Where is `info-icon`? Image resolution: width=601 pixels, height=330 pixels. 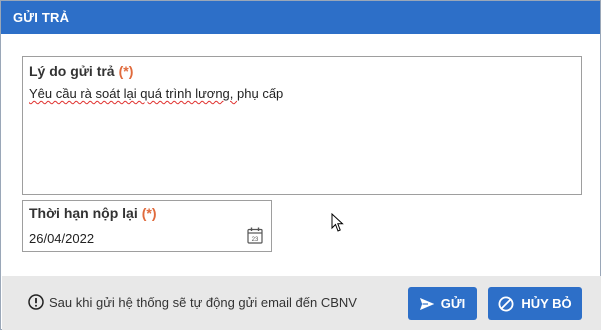
info-icon is located at coordinates (36, 302).